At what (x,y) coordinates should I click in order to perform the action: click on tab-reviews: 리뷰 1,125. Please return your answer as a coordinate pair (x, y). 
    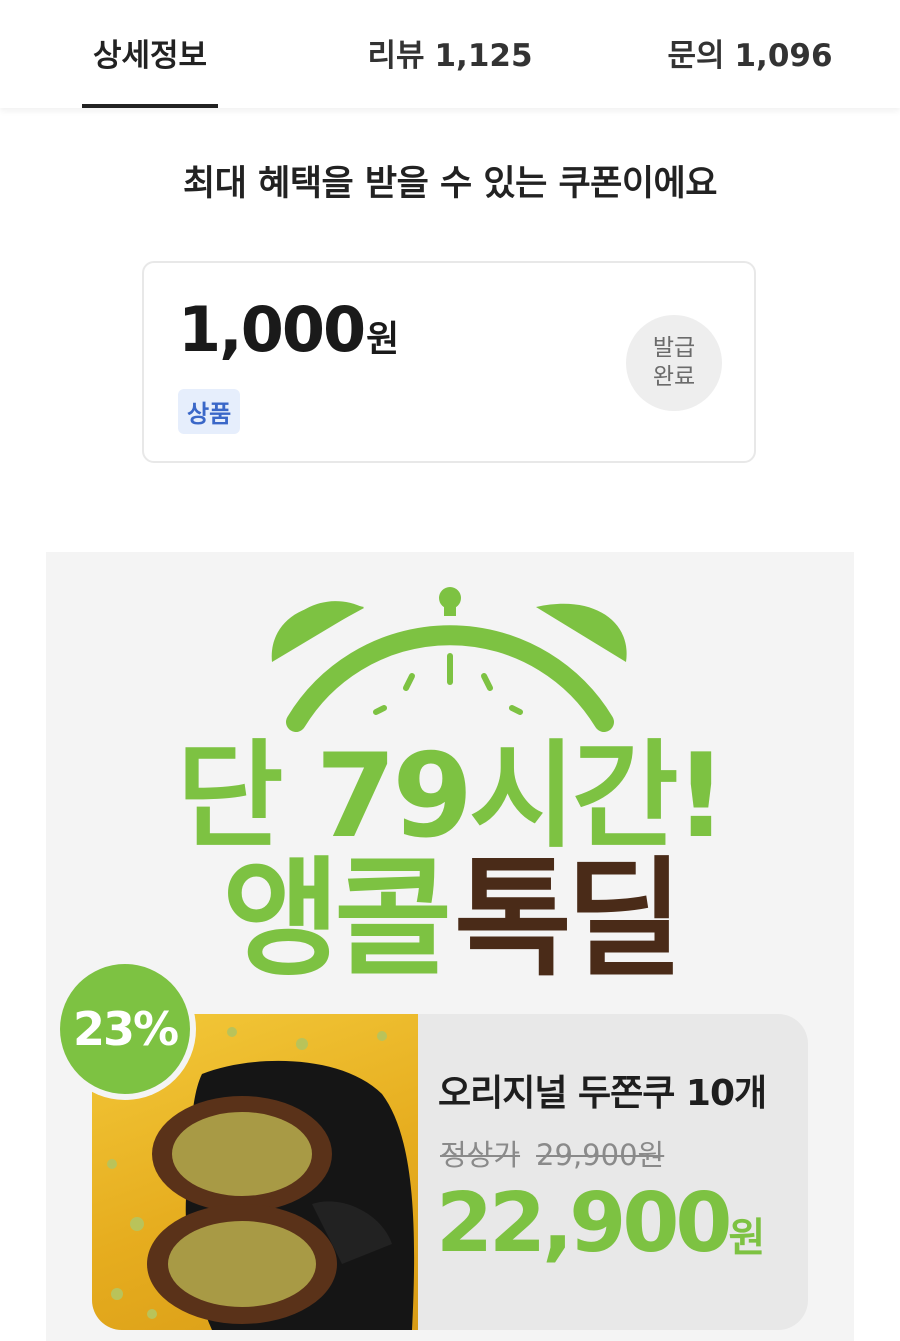
    Looking at the image, I should click on (450, 55).